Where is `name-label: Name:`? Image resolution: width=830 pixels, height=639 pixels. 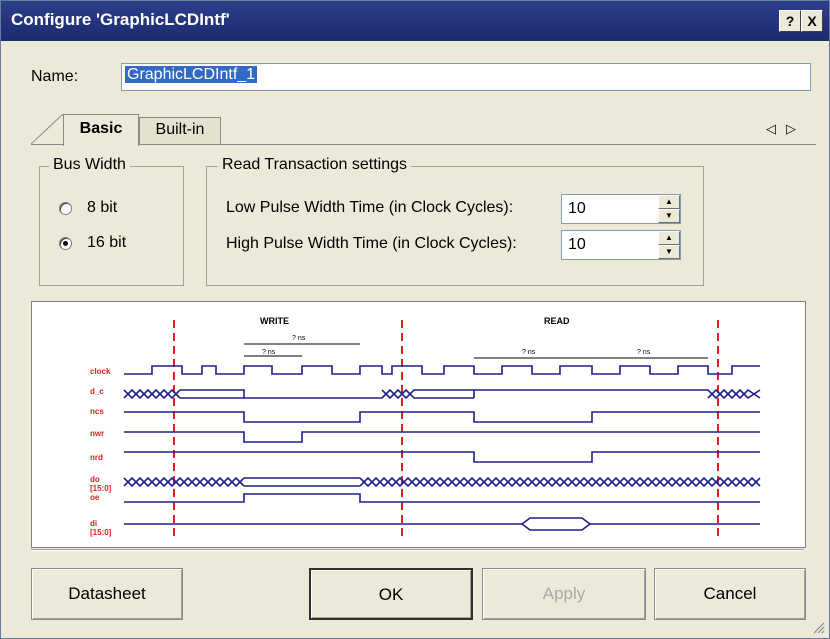 name-label: Name: is located at coordinates (55, 76).